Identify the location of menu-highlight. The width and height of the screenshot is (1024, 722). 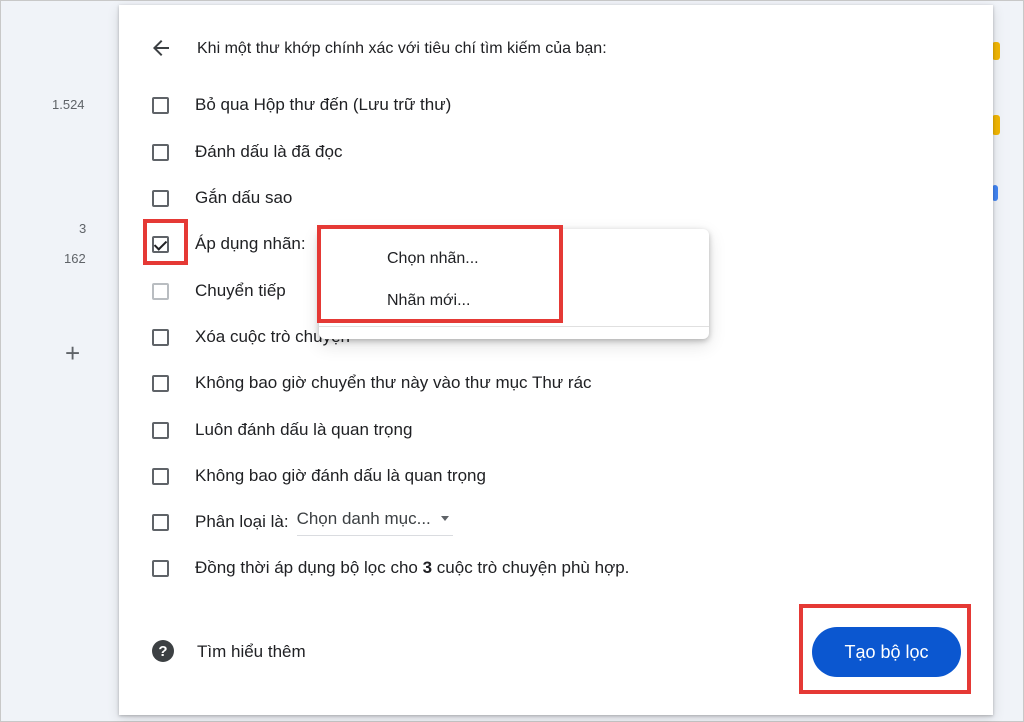
(440, 274).